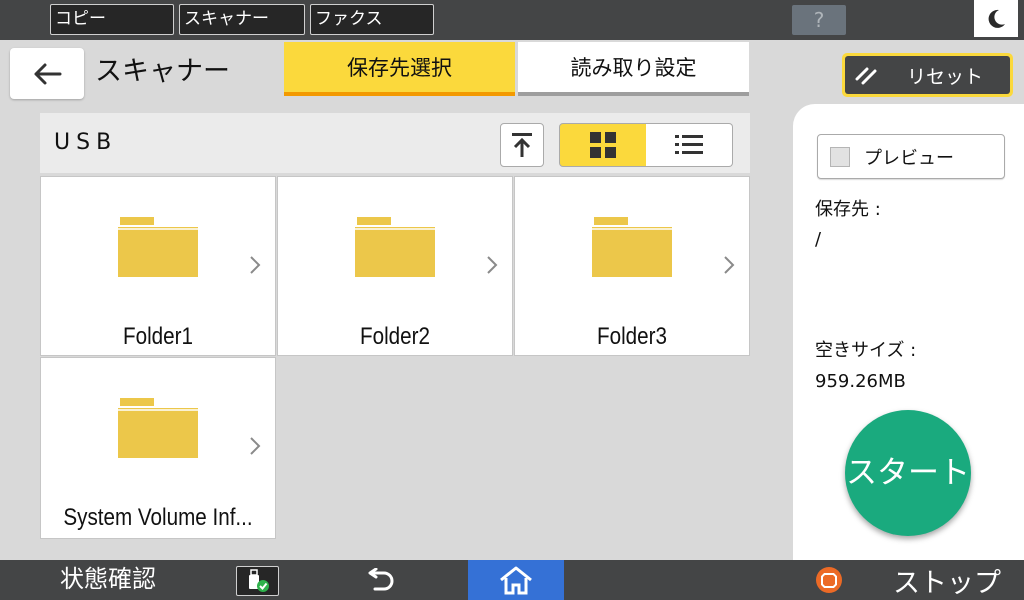  What do you see at coordinates (632, 336) in the screenshot?
I see `folder-name: Folder3` at bounding box center [632, 336].